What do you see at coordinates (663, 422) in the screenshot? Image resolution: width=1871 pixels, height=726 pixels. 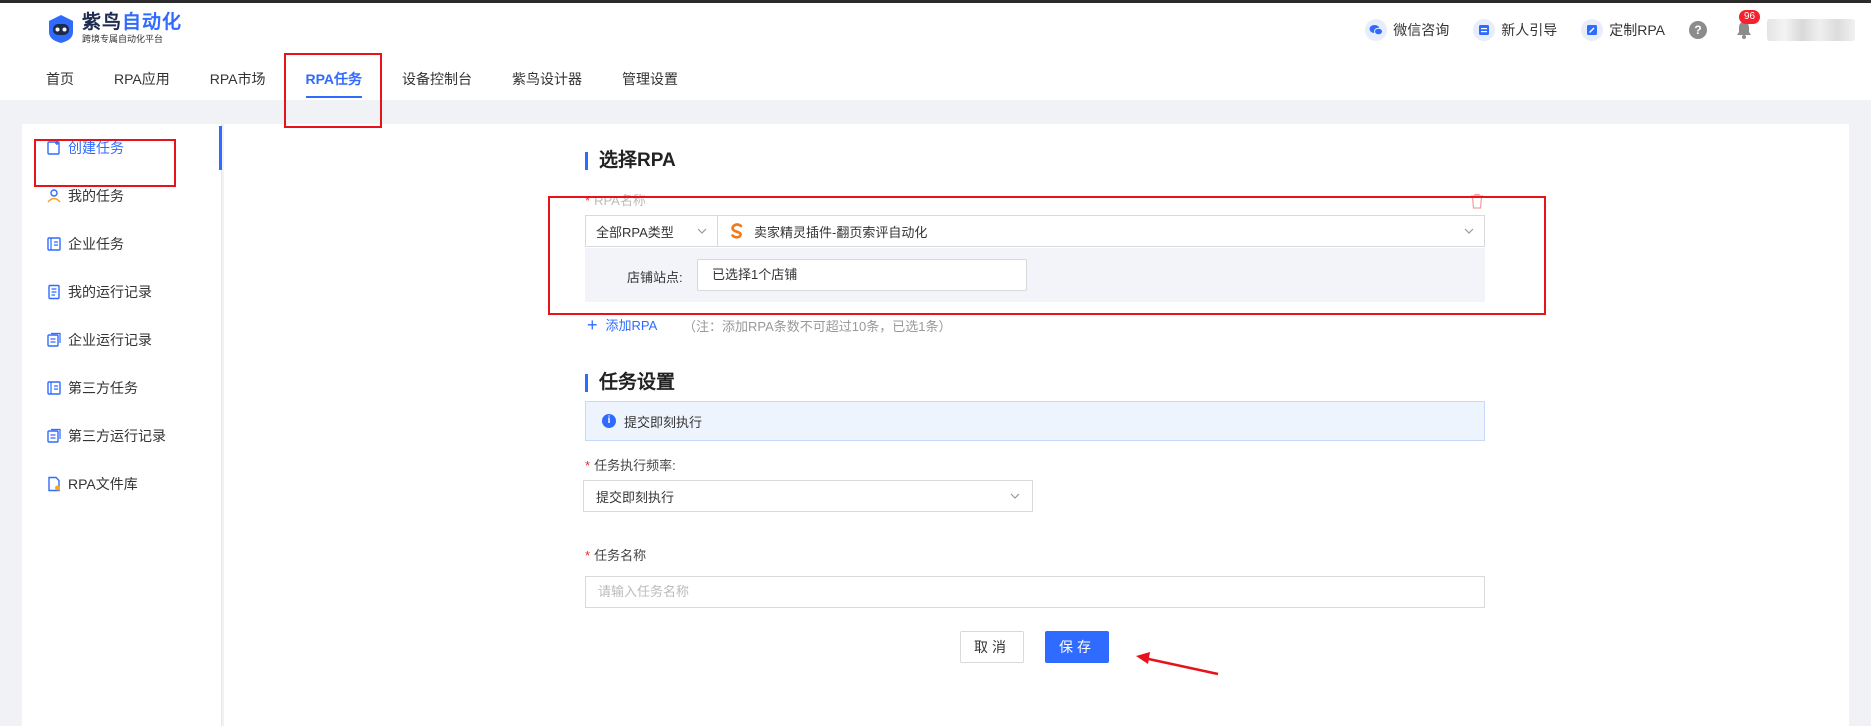 I see `info-text: 提交即刻执行` at bounding box center [663, 422].